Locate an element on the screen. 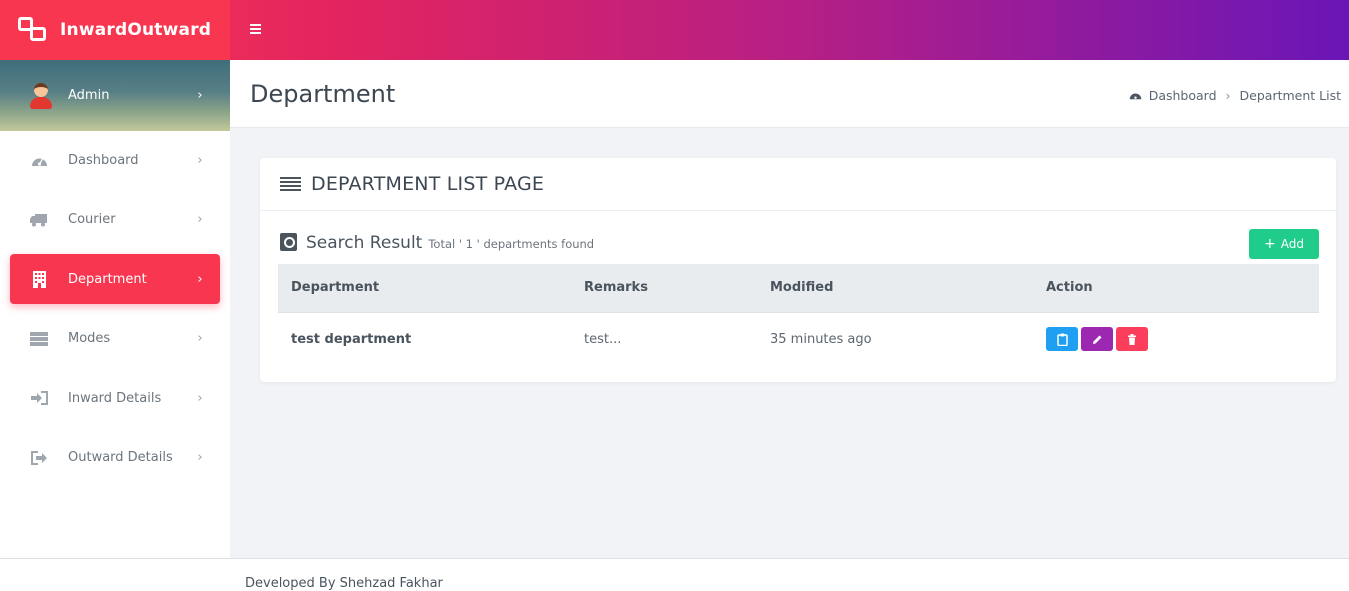 The height and width of the screenshot is (591, 1349). delete-button is located at coordinates (1132, 339).